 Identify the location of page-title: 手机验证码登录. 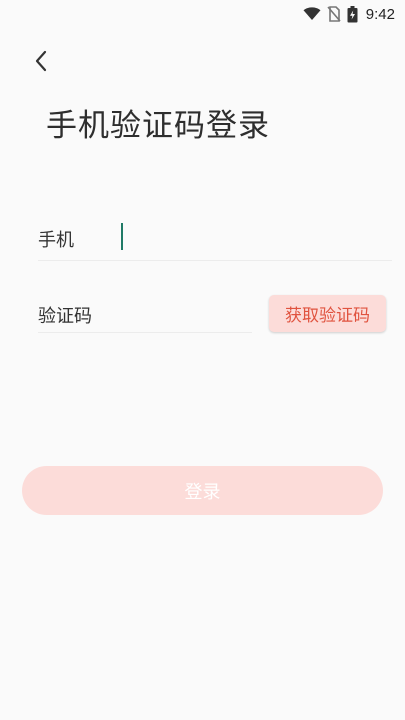
(158, 126).